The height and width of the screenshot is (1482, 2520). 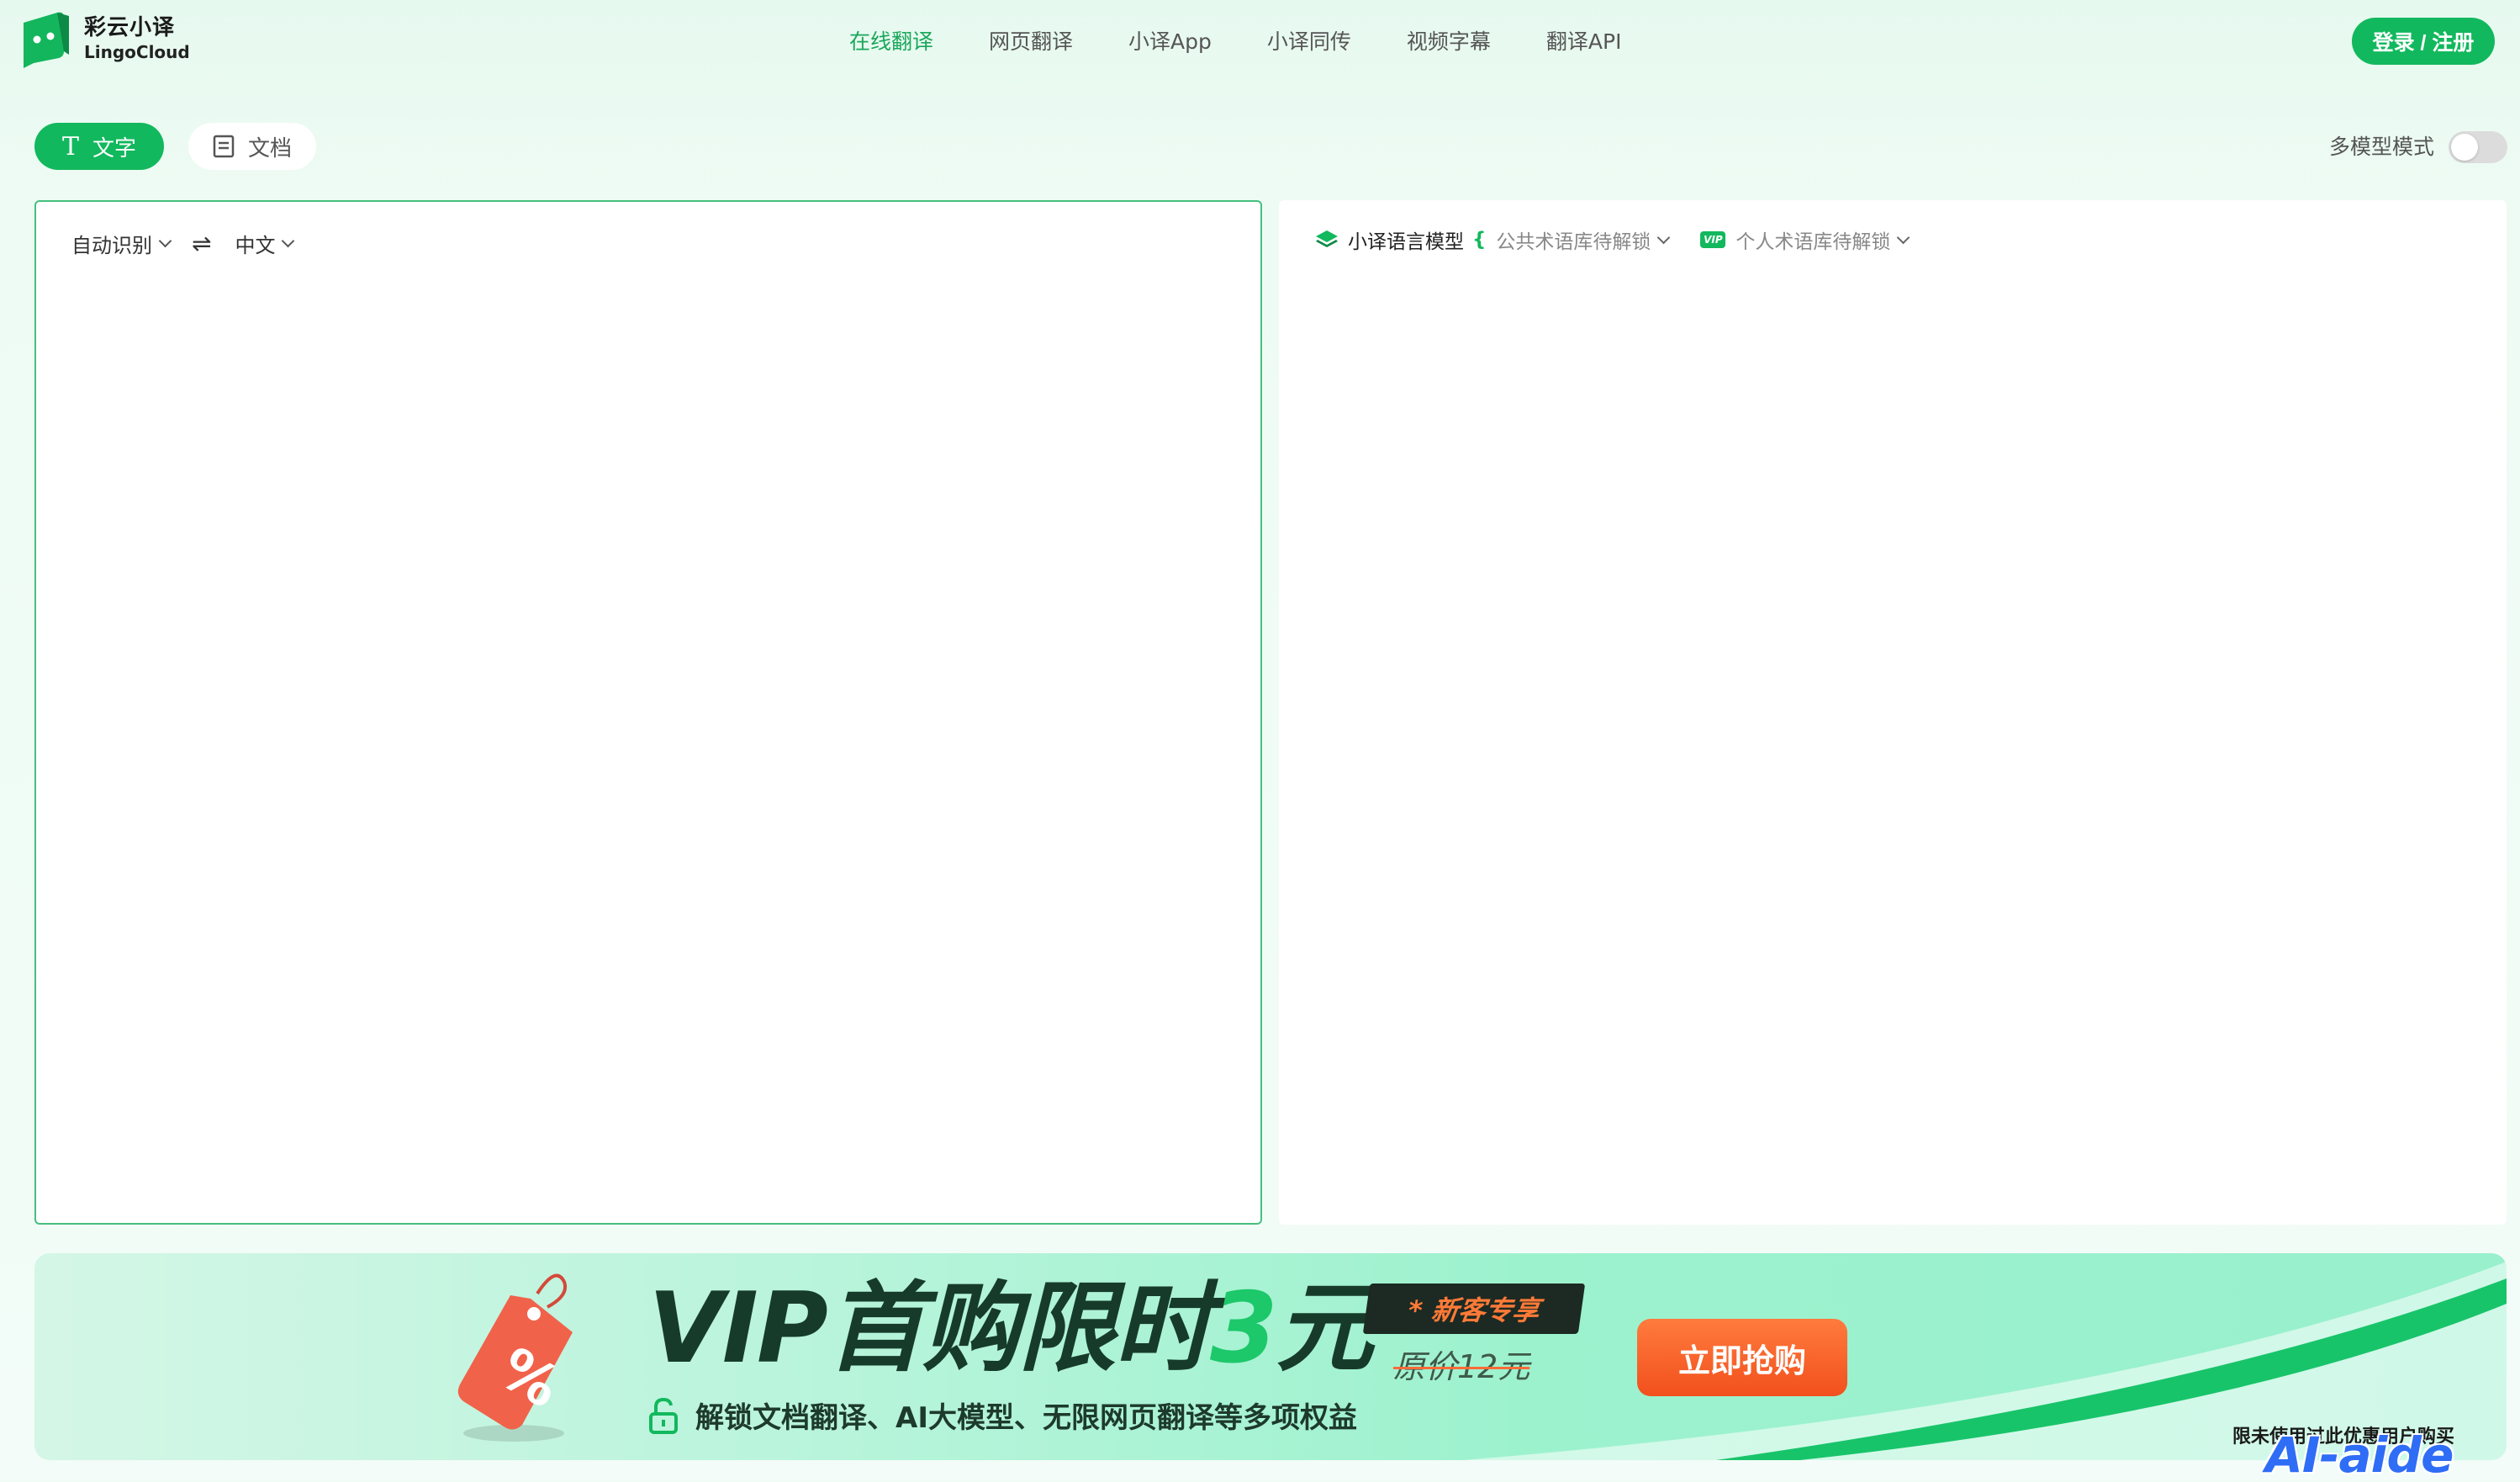 What do you see at coordinates (224, 146) in the screenshot?
I see `document-icon` at bounding box center [224, 146].